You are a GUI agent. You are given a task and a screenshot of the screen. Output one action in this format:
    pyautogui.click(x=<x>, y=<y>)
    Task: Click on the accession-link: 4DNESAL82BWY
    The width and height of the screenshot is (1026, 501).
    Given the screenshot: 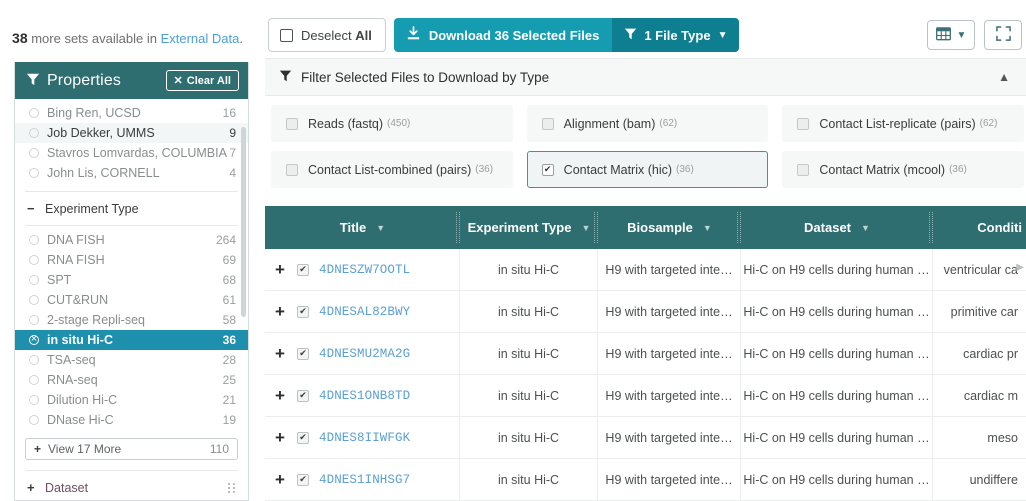 What is the action you would take?
    pyautogui.click(x=364, y=312)
    